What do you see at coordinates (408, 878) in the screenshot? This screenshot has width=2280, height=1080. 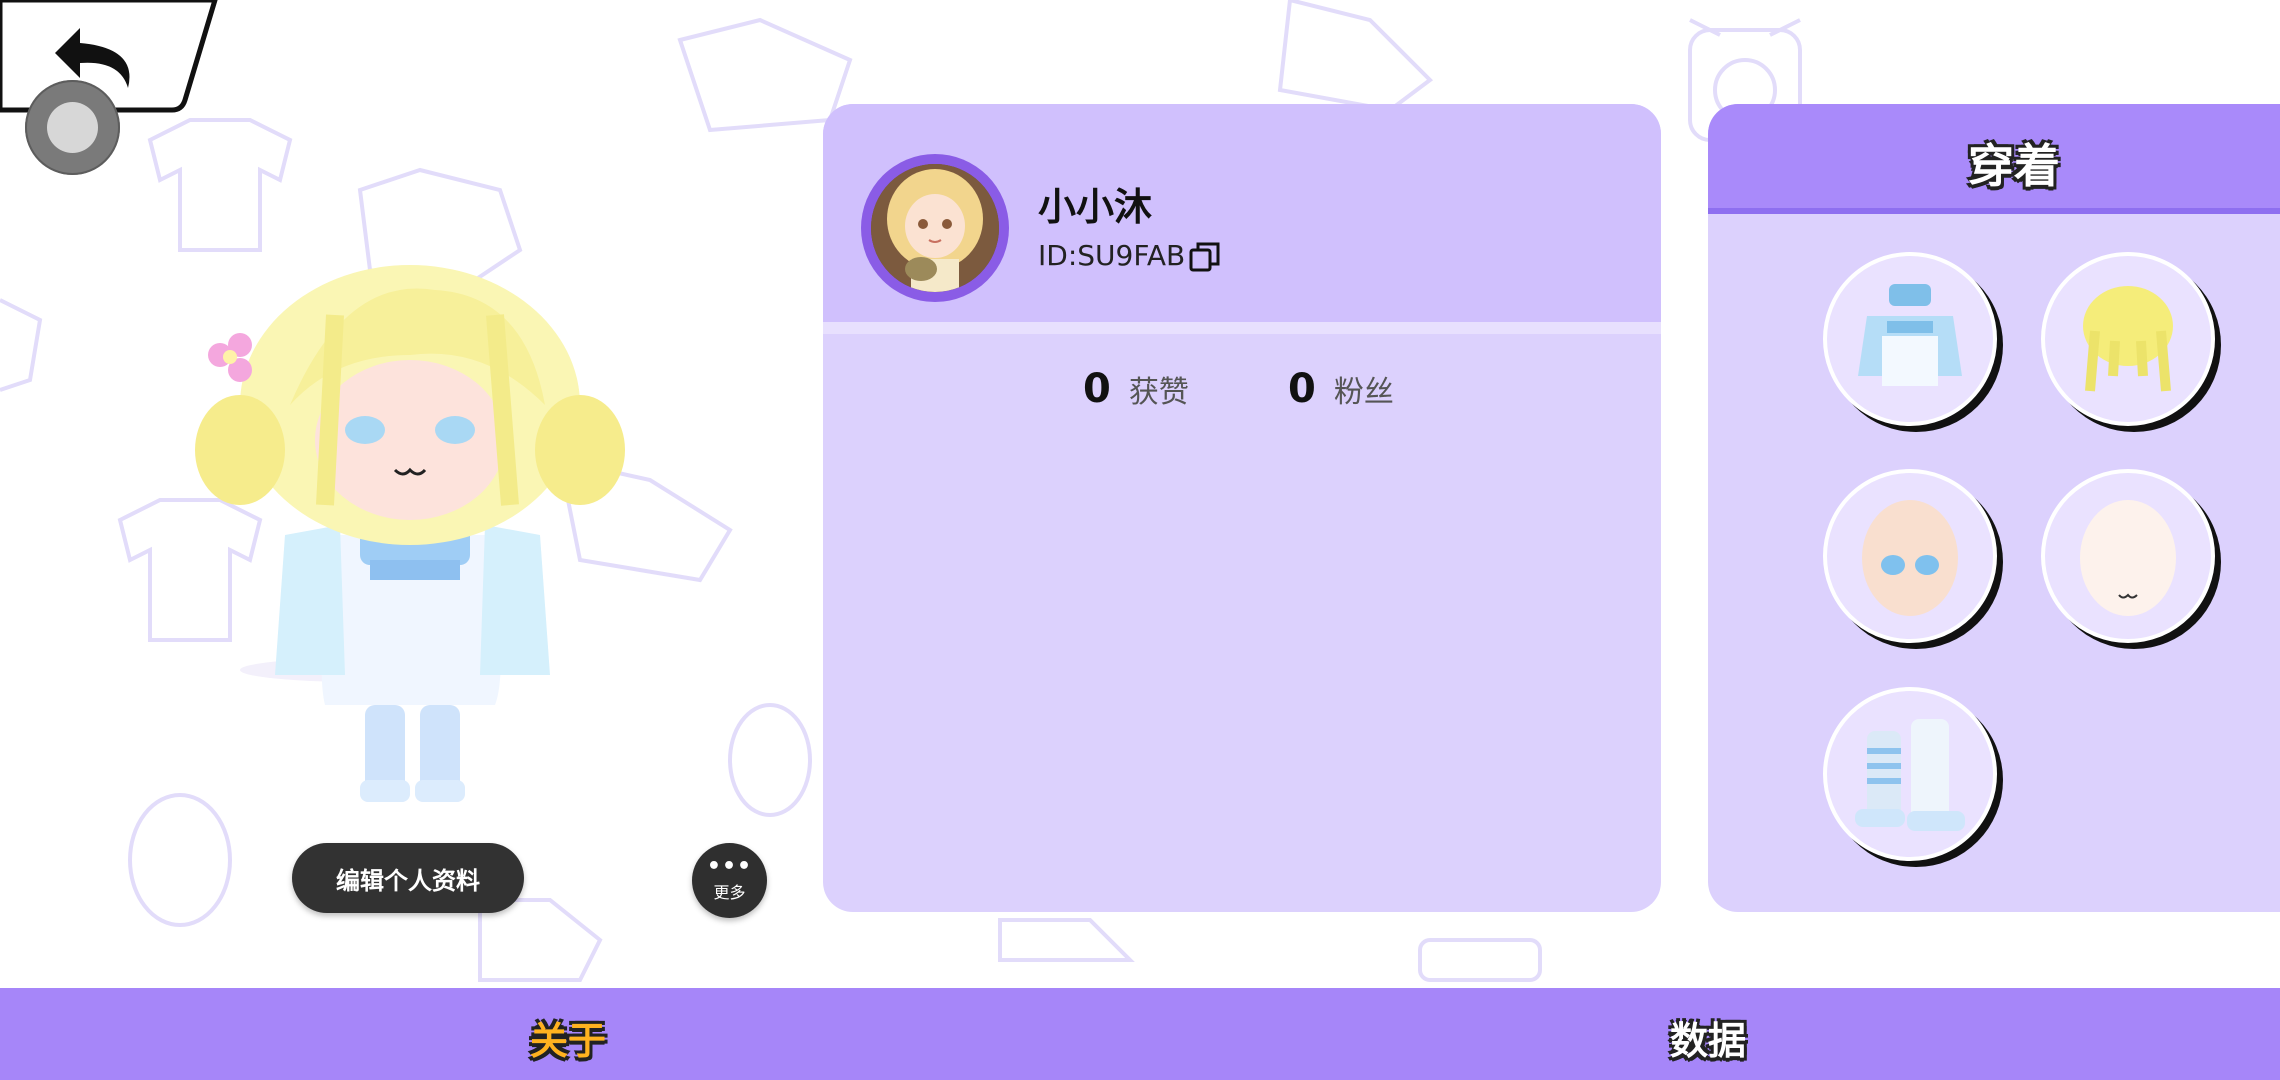 I see `edit-profile-button: 编辑个人资料` at bounding box center [408, 878].